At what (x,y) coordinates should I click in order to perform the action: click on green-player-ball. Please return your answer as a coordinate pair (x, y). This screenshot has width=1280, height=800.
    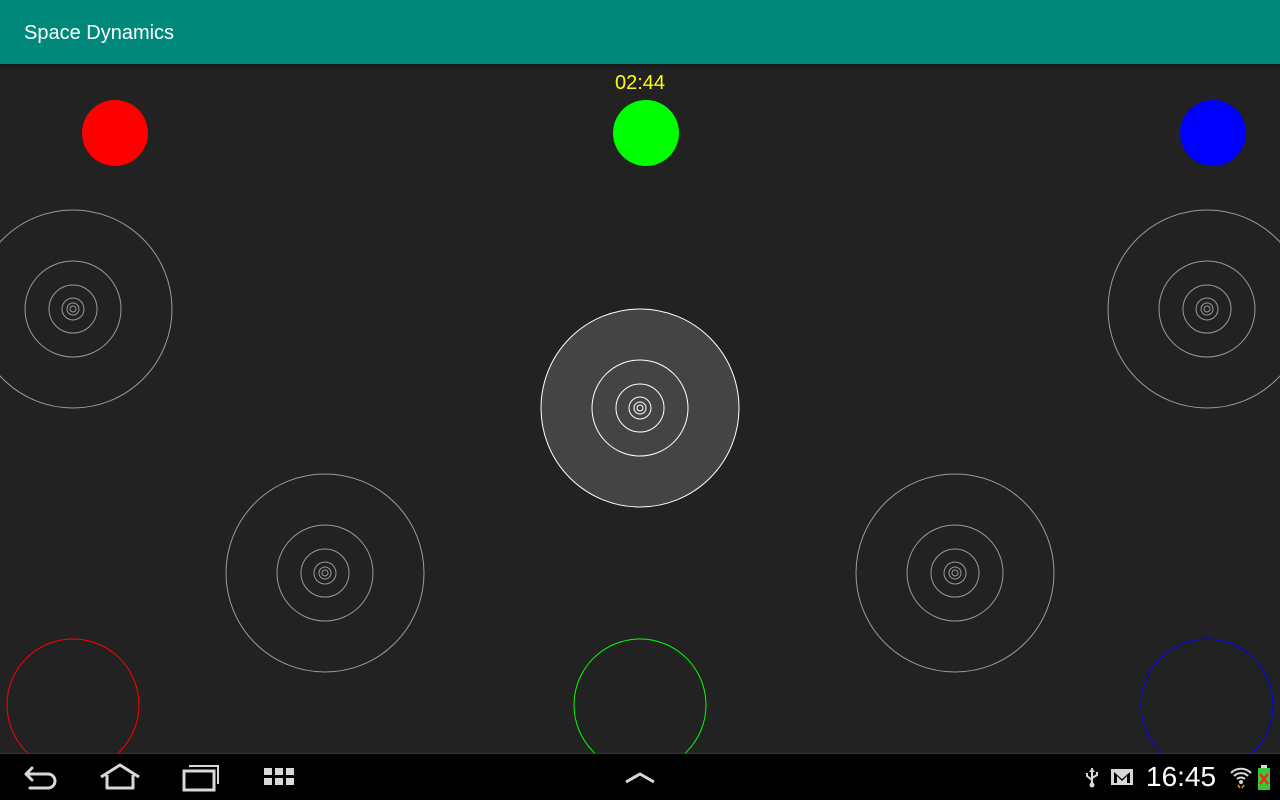
    Looking at the image, I should click on (646, 133).